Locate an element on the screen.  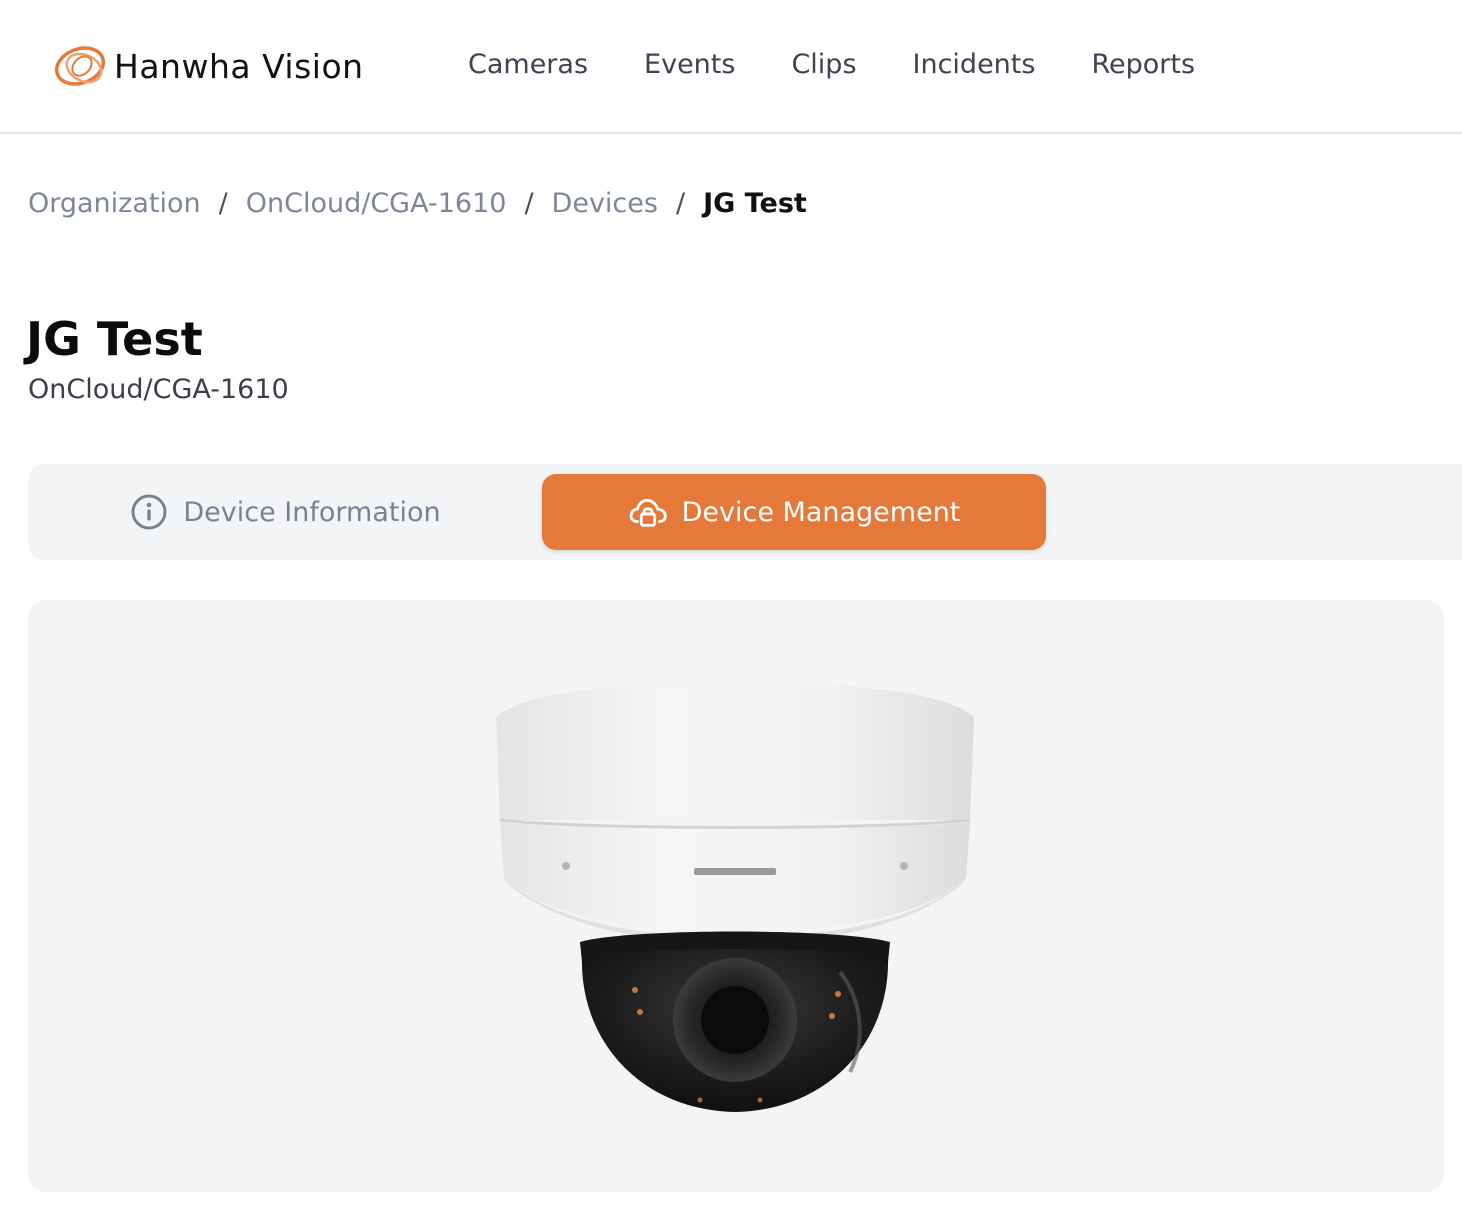
device-tabs: Device Information Device Management is located at coordinates (745, 512).